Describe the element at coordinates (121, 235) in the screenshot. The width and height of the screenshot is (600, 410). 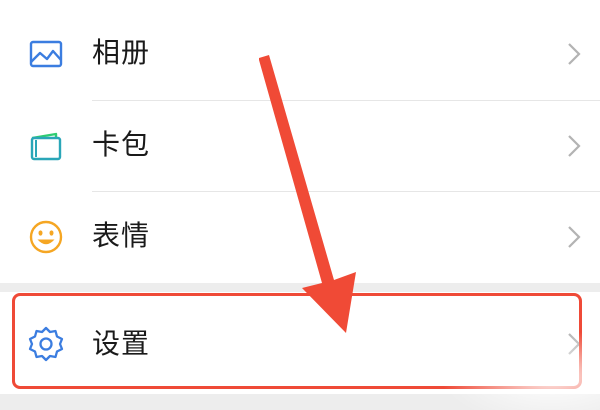
I see `menu-item-stickers-label: 表情` at that location.